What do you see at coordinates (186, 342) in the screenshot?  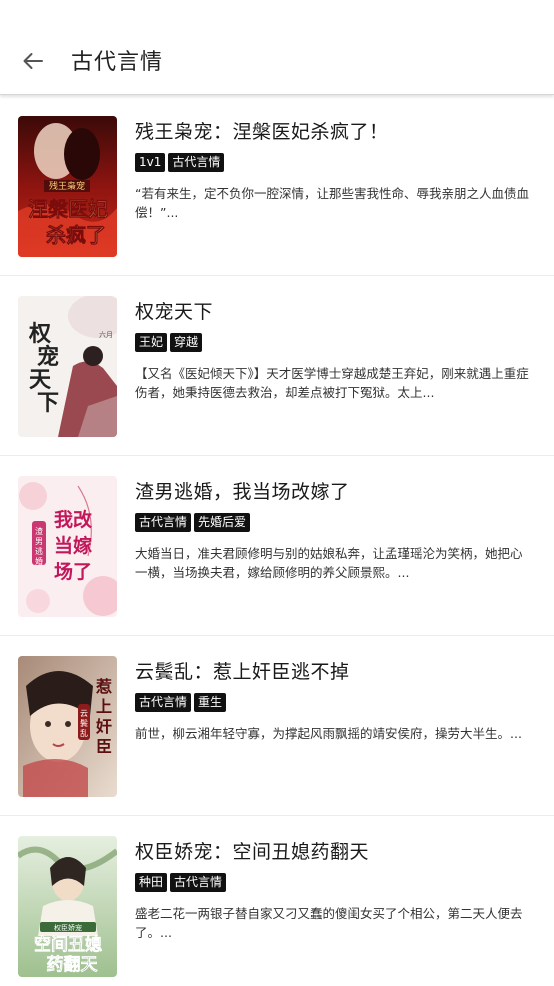 I see `book-tag: 穿越` at bounding box center [186, 342].